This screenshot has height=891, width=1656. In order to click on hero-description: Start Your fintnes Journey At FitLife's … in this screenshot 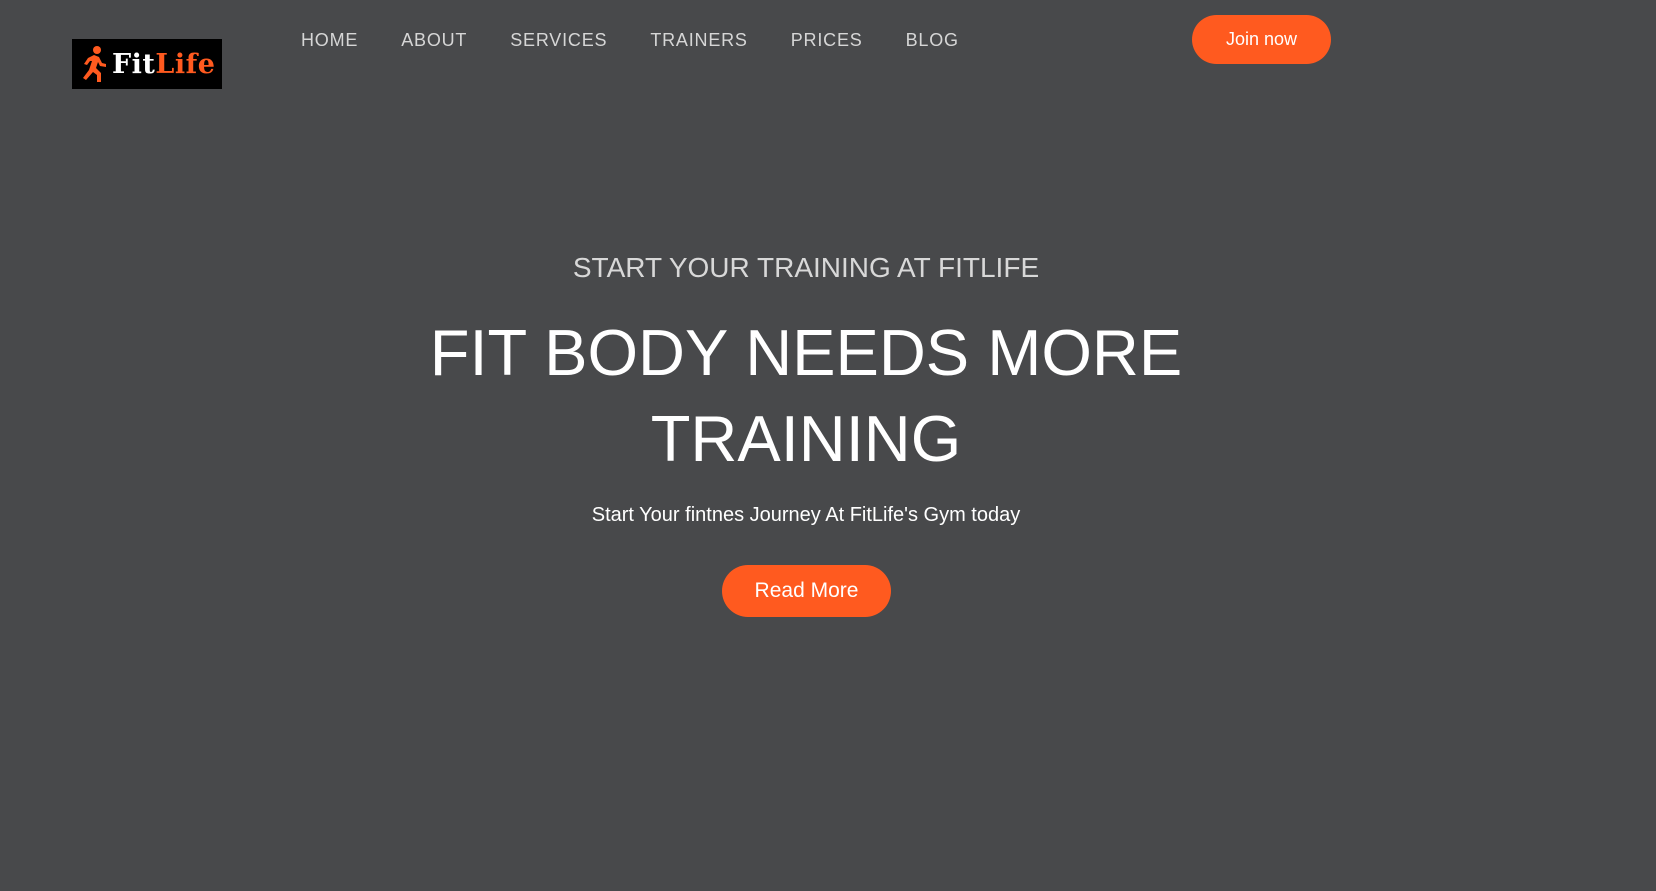, I will do `click(806, 515)`.